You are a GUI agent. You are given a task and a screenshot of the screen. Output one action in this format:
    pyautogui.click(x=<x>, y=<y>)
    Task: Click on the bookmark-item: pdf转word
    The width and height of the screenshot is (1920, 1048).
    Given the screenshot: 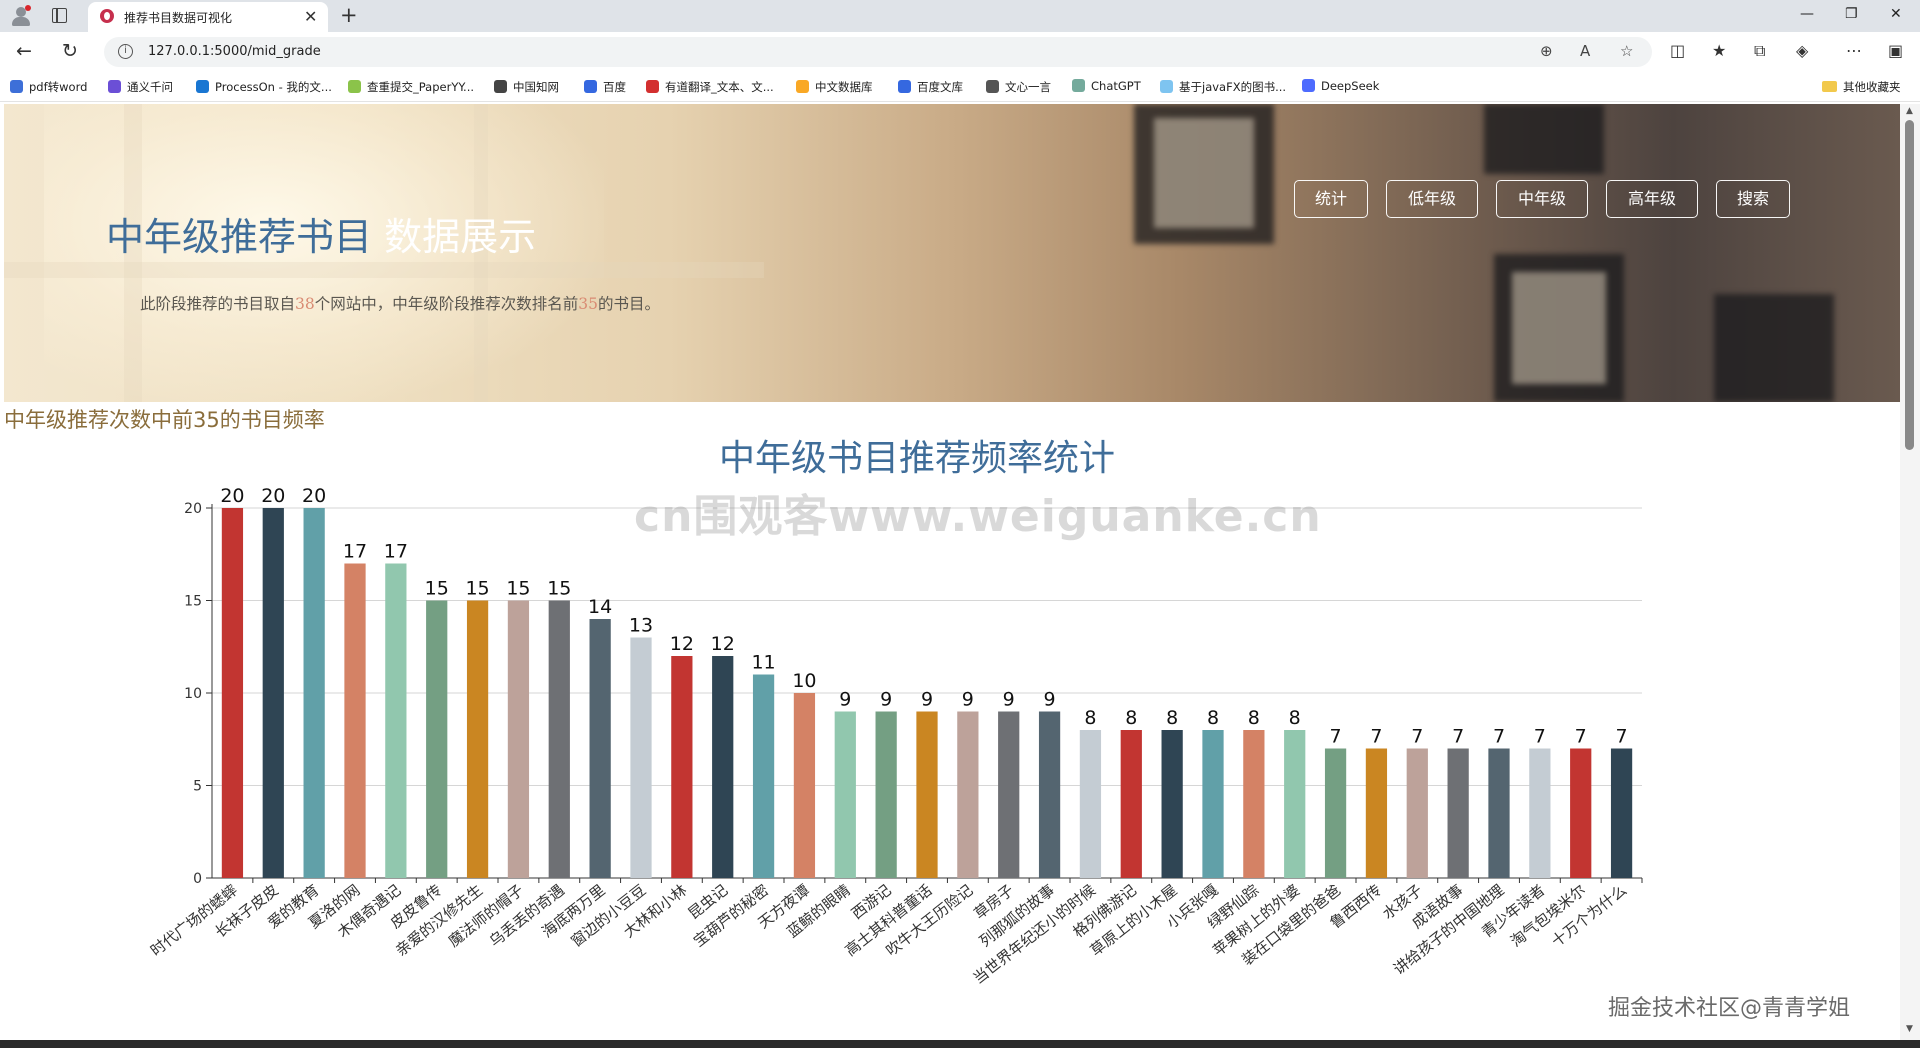 What is the action you would take?
    pyautogui.click(x=48, y=87)
    